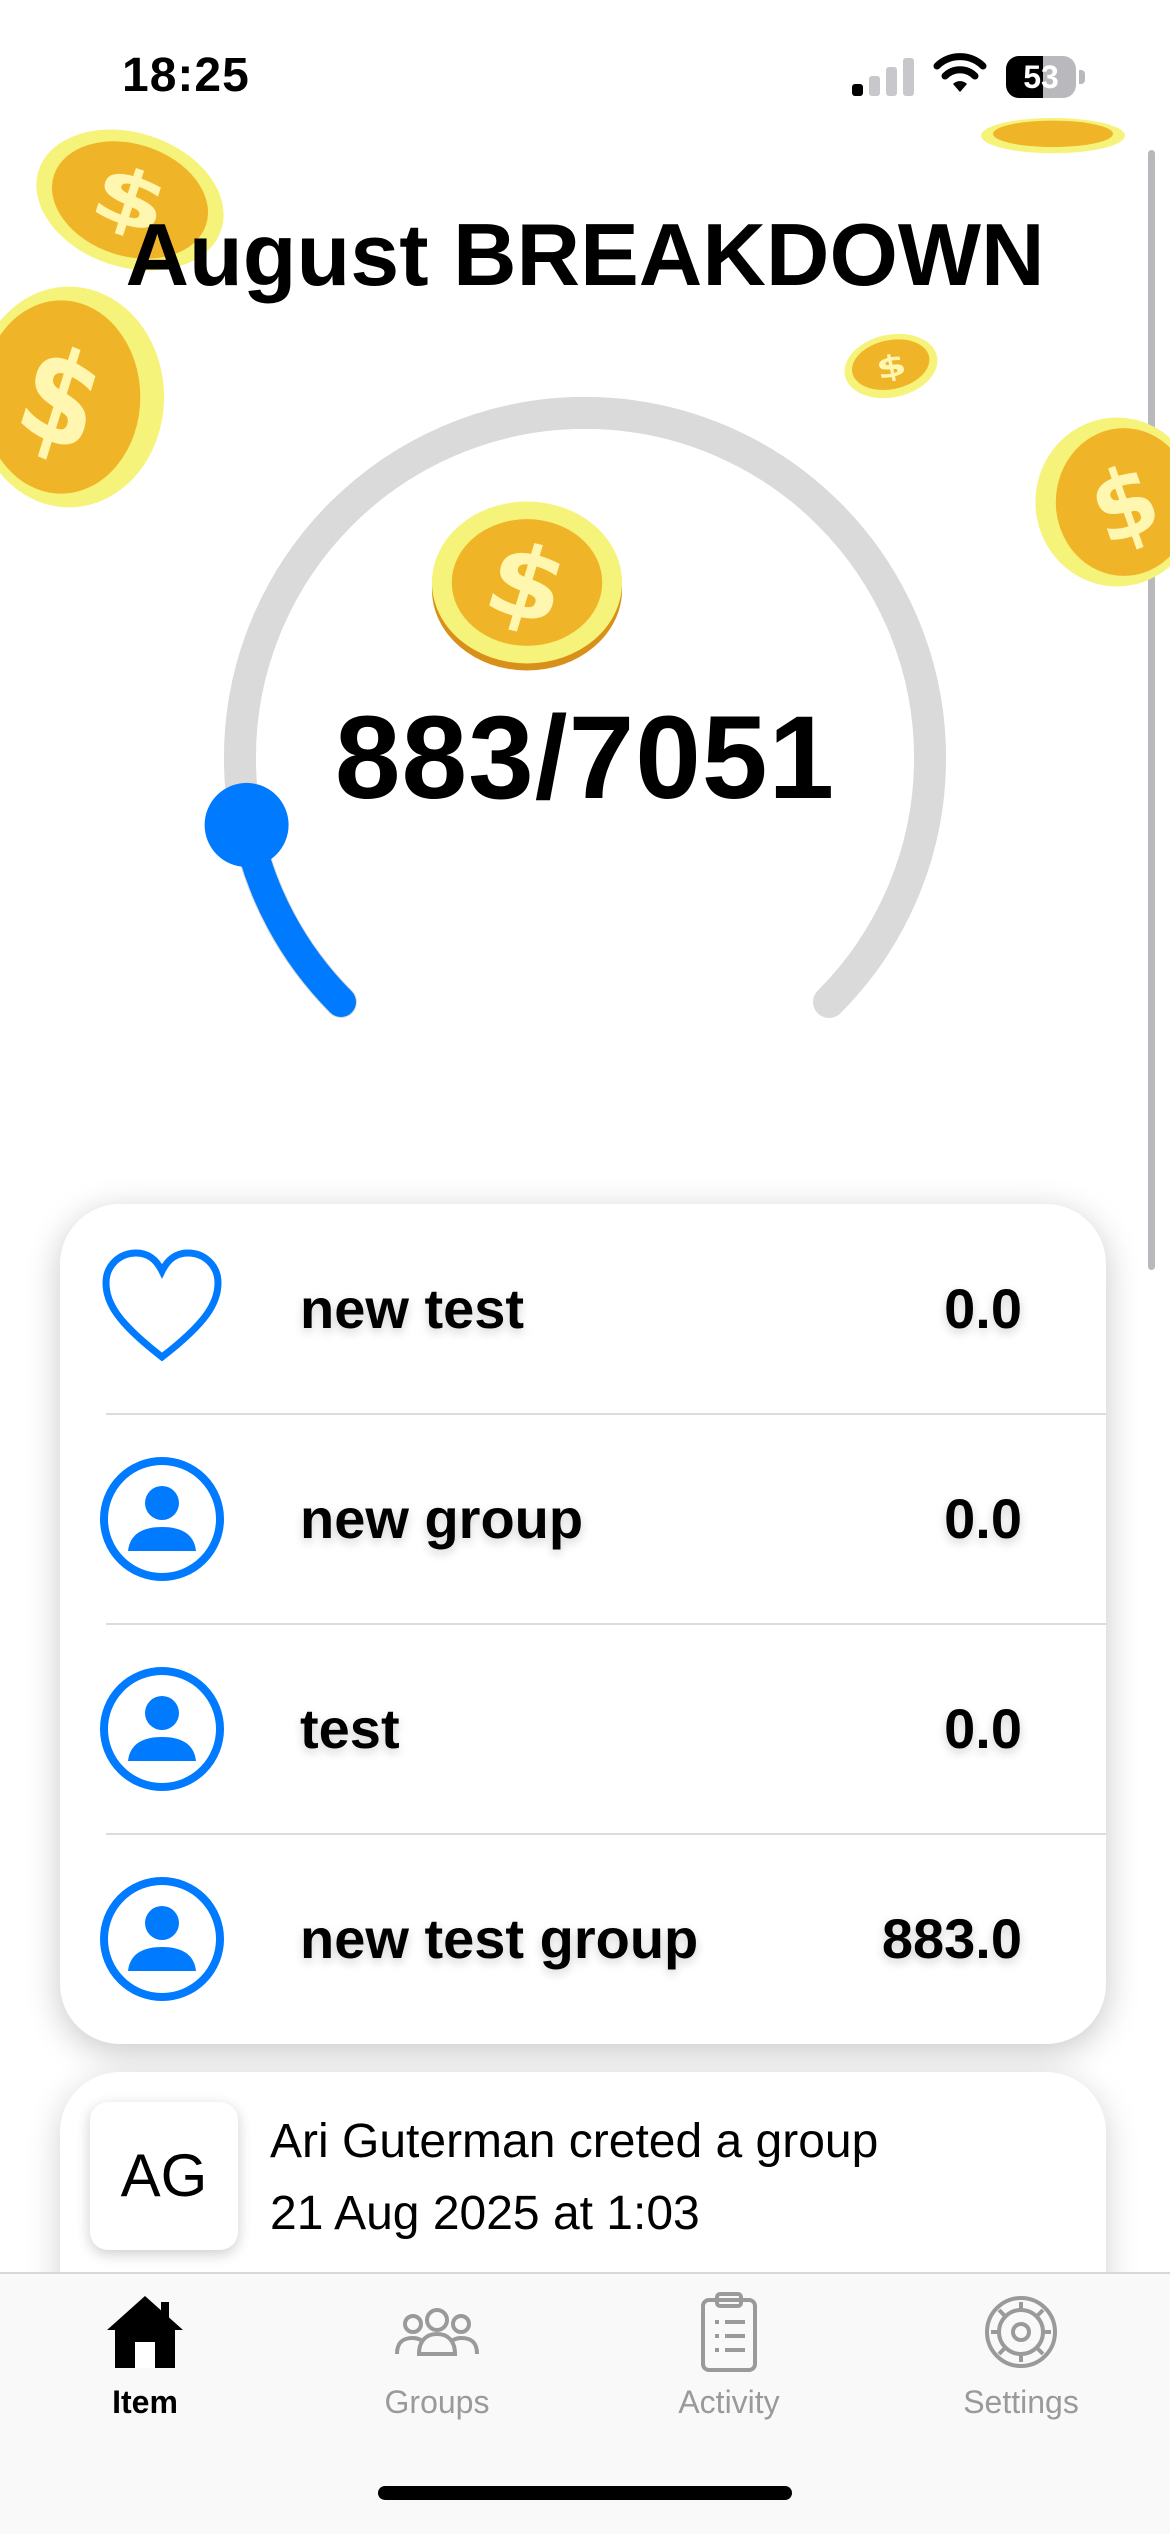 The image size is (1170, 2534). I want to click on cellular-signal-icon, so click(884, 76).